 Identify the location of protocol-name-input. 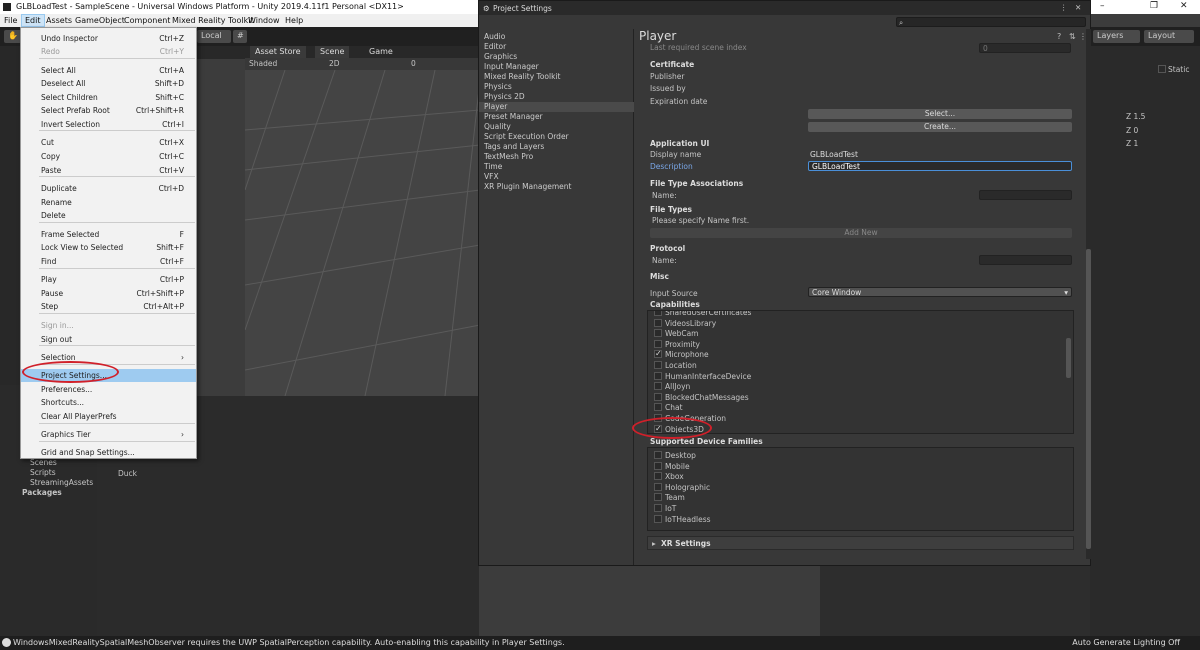
(1025, 260).